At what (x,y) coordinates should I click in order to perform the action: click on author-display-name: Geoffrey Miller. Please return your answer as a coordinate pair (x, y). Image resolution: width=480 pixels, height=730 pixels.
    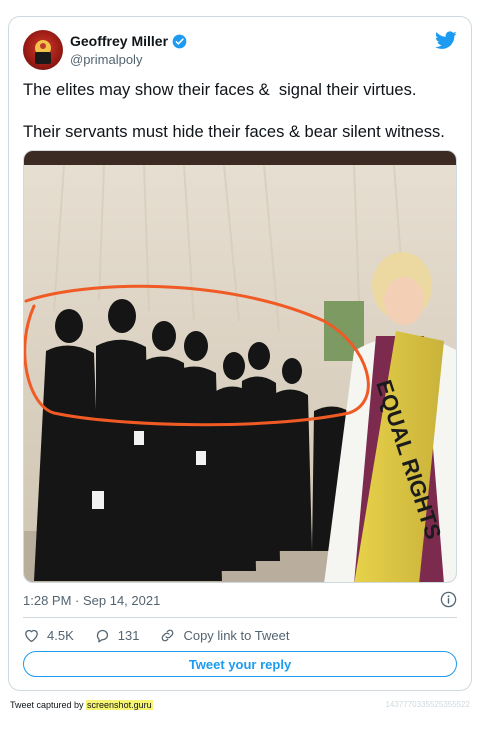
    Looking at the image, I should click on (119, 41).